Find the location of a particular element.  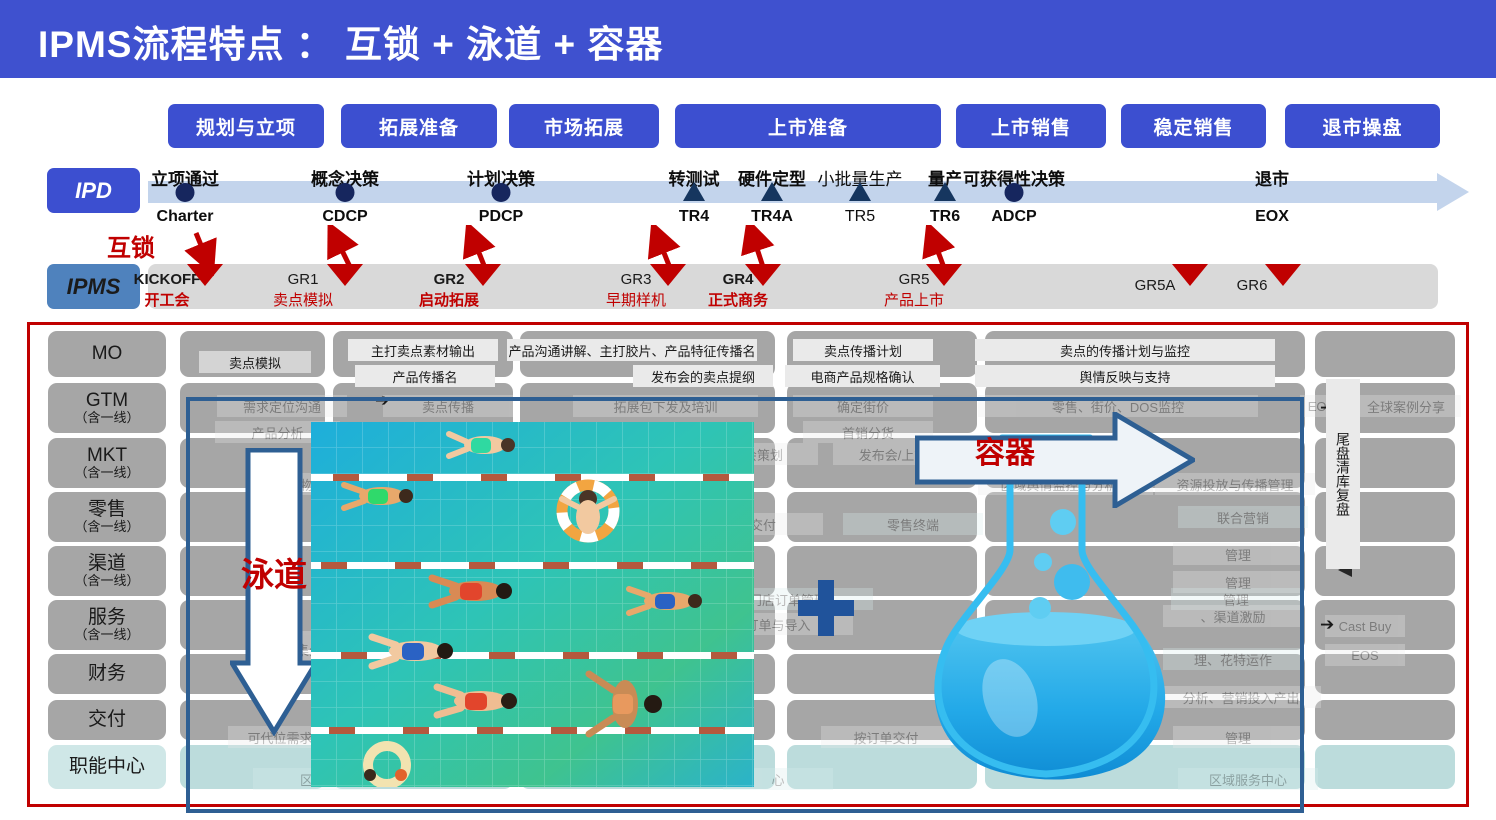

phase-button-5: 上市销售 is located at coordinates (1031, 126).